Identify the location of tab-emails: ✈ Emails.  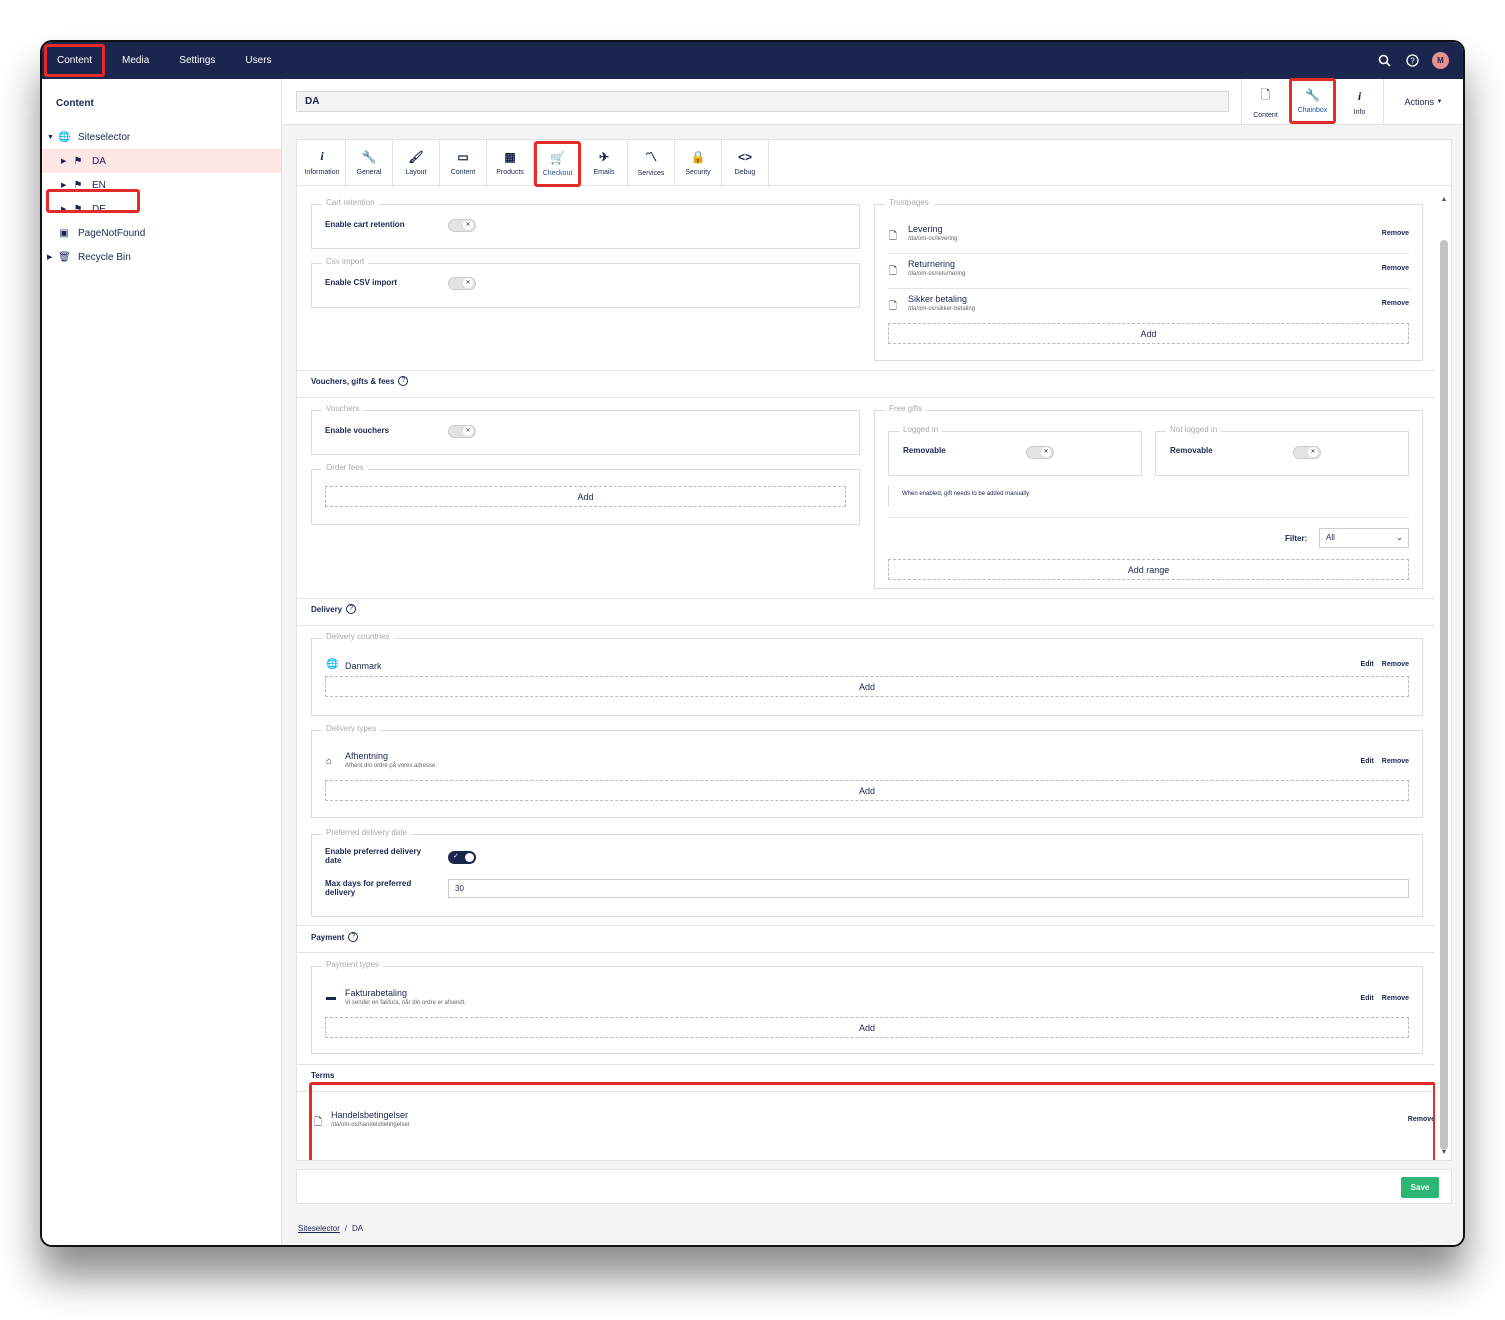
(604, 162).